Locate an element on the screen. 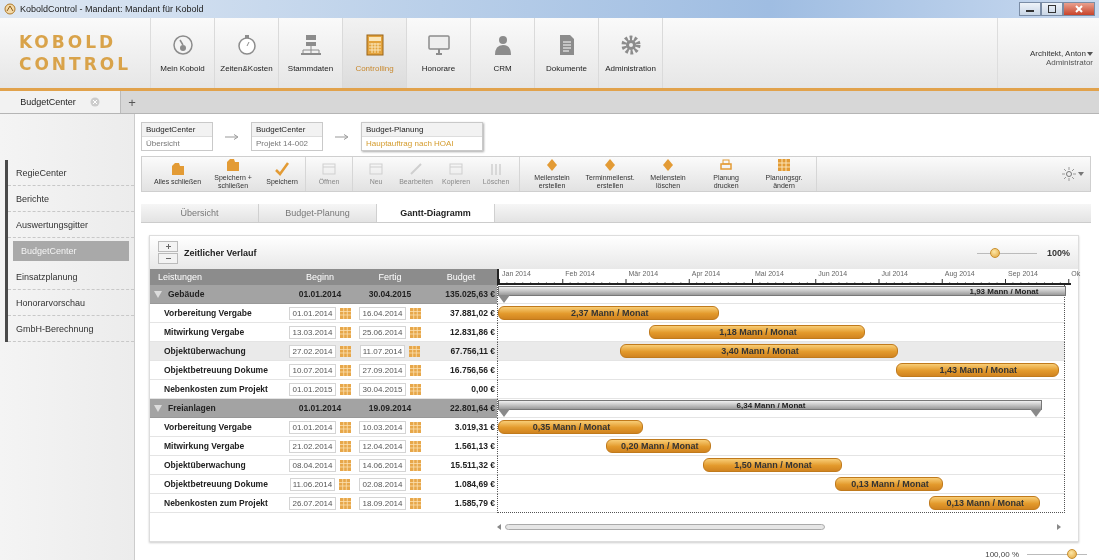 This screenshot has height=560, width=1099. date-field: 11.06.2014 is located at coordinates (312, 484).